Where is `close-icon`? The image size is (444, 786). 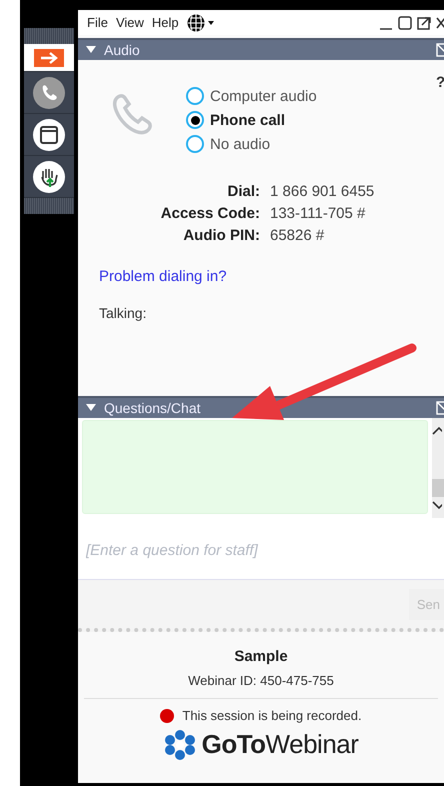 close-icon is located at coordinates (440, 23).